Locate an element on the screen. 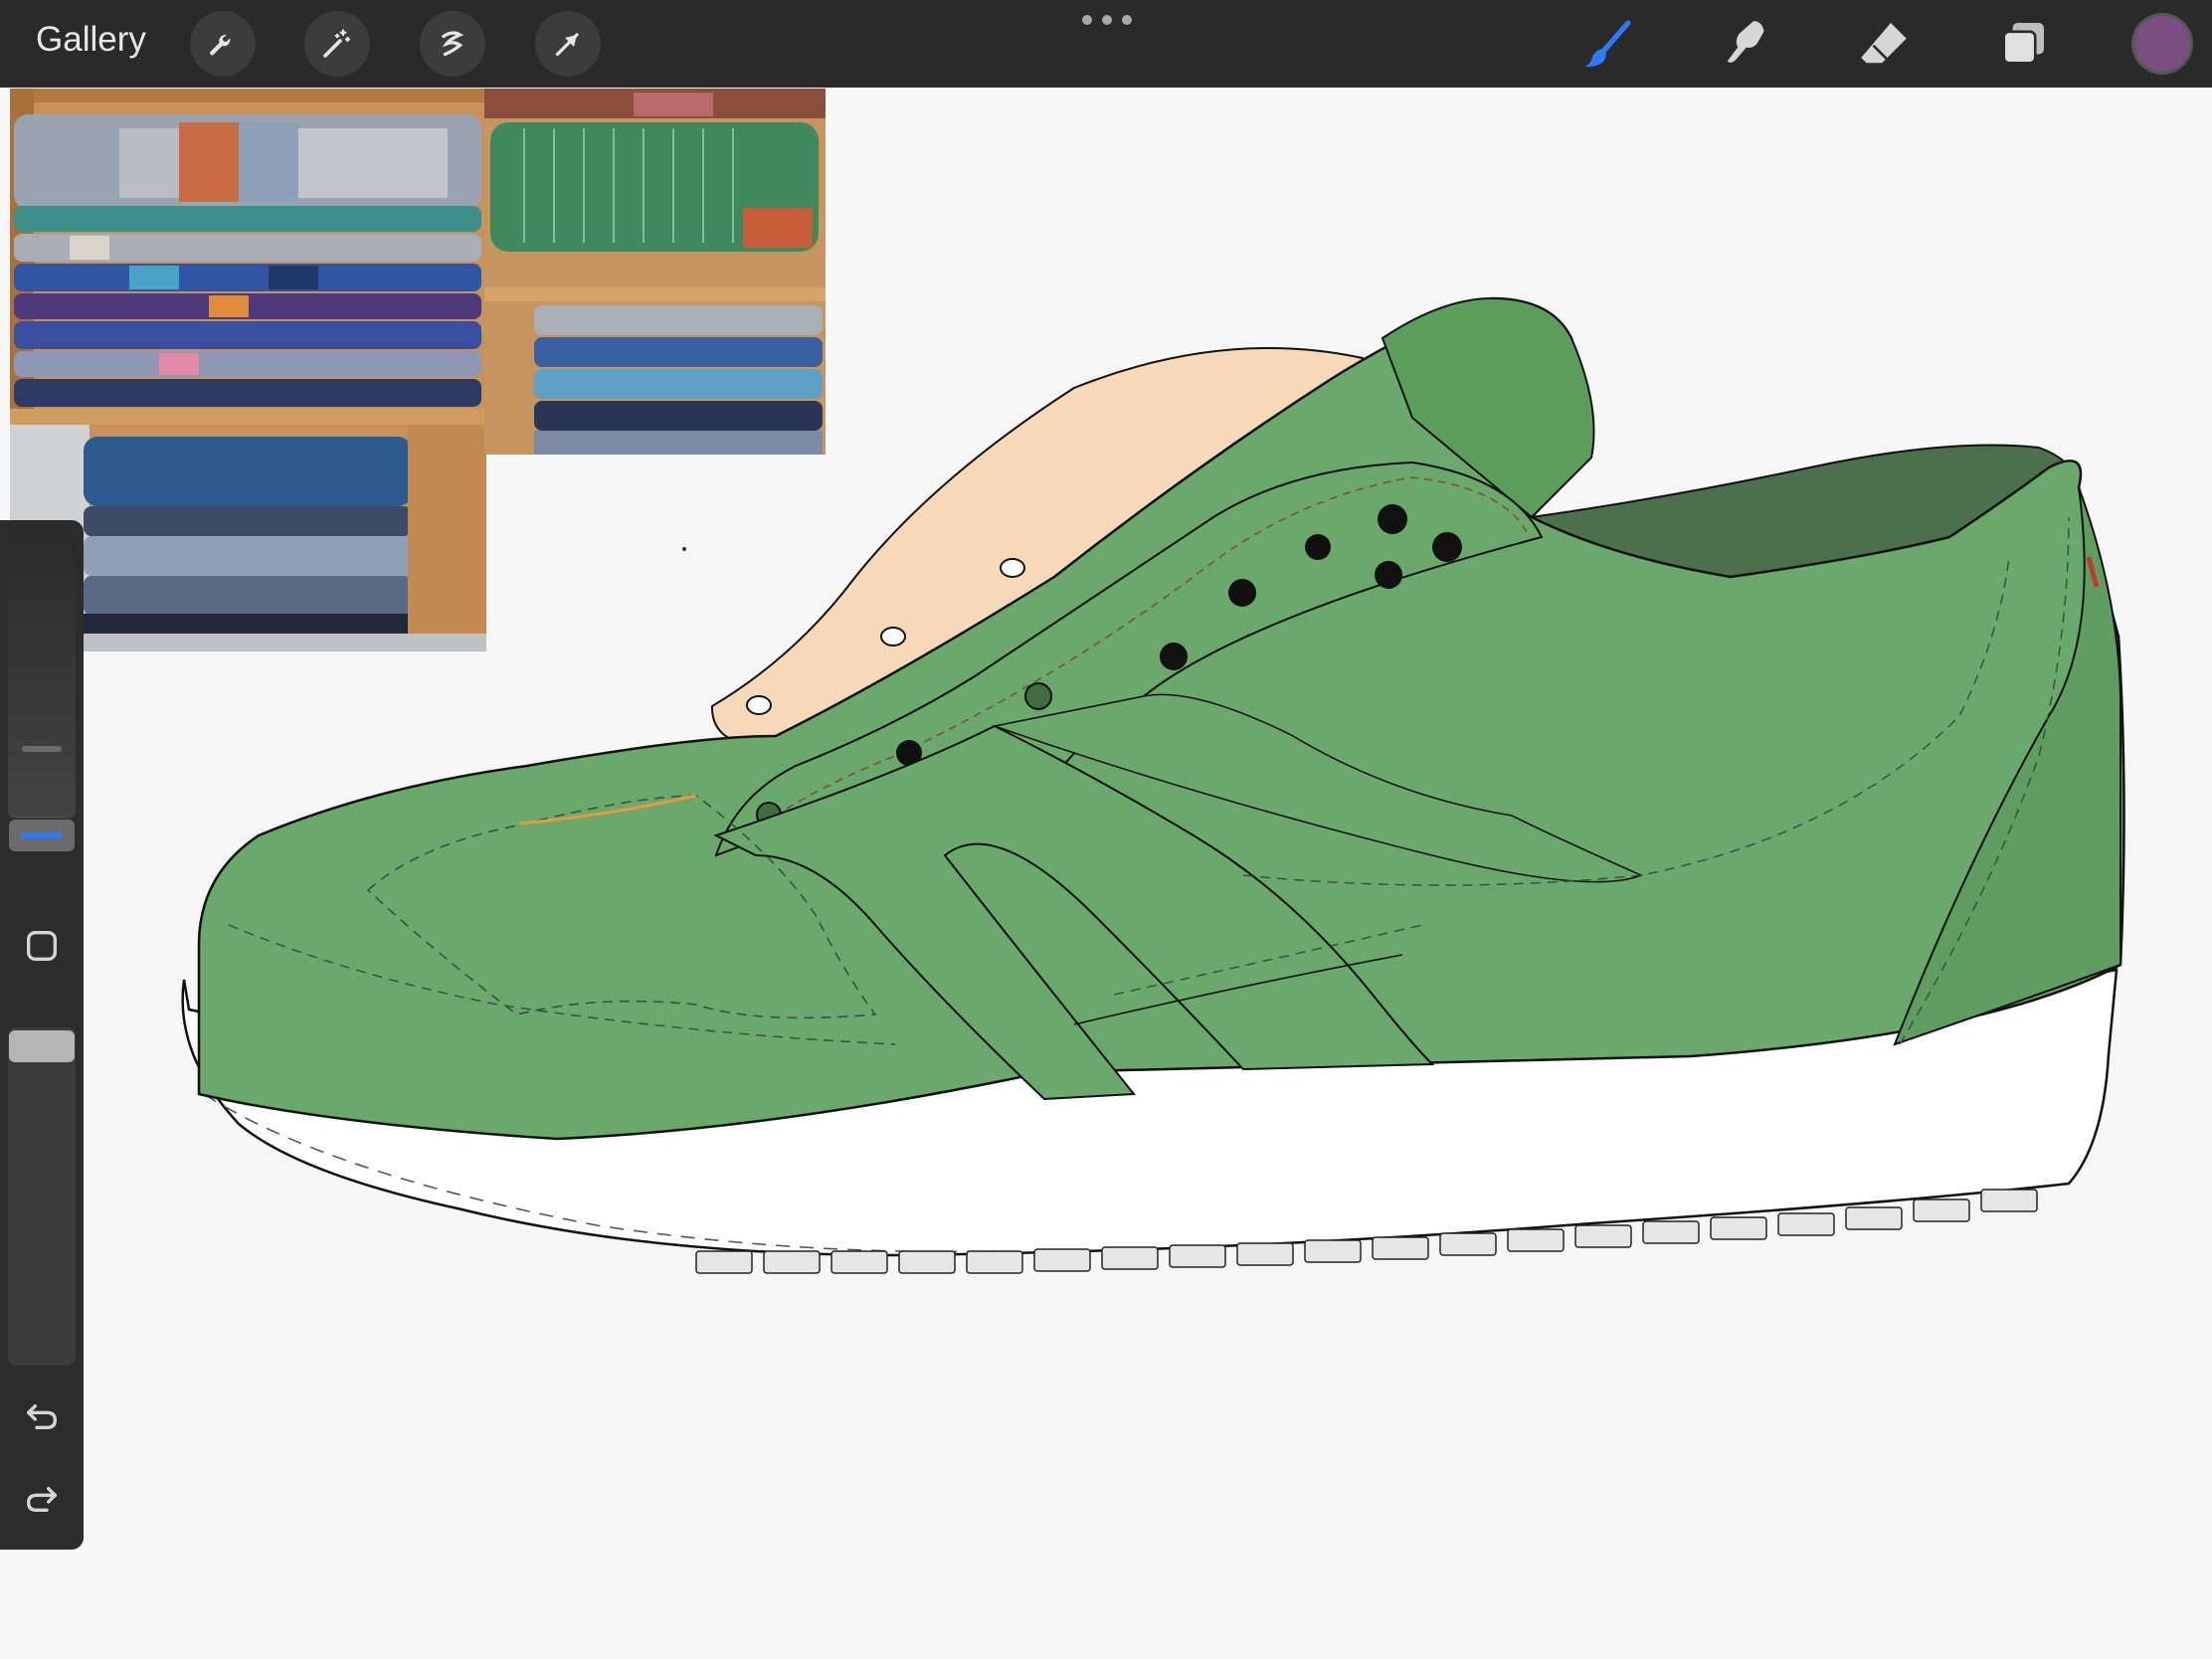 This screenshot has height=1659, width=2212. eraser-icon is located at coordinates (1884, 43).